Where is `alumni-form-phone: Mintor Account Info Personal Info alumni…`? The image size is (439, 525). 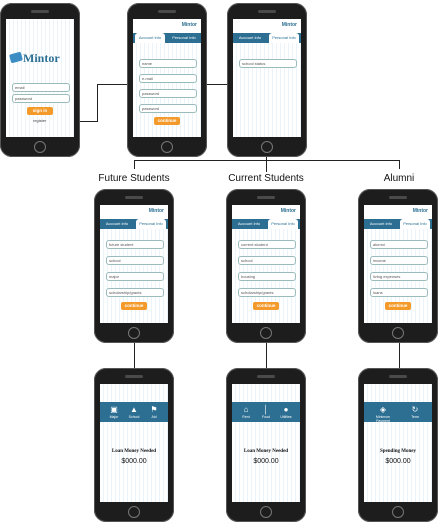
alumni-form-phone: Mintor Account Info Personal Info alumni… is located at coordinates (398, 266).